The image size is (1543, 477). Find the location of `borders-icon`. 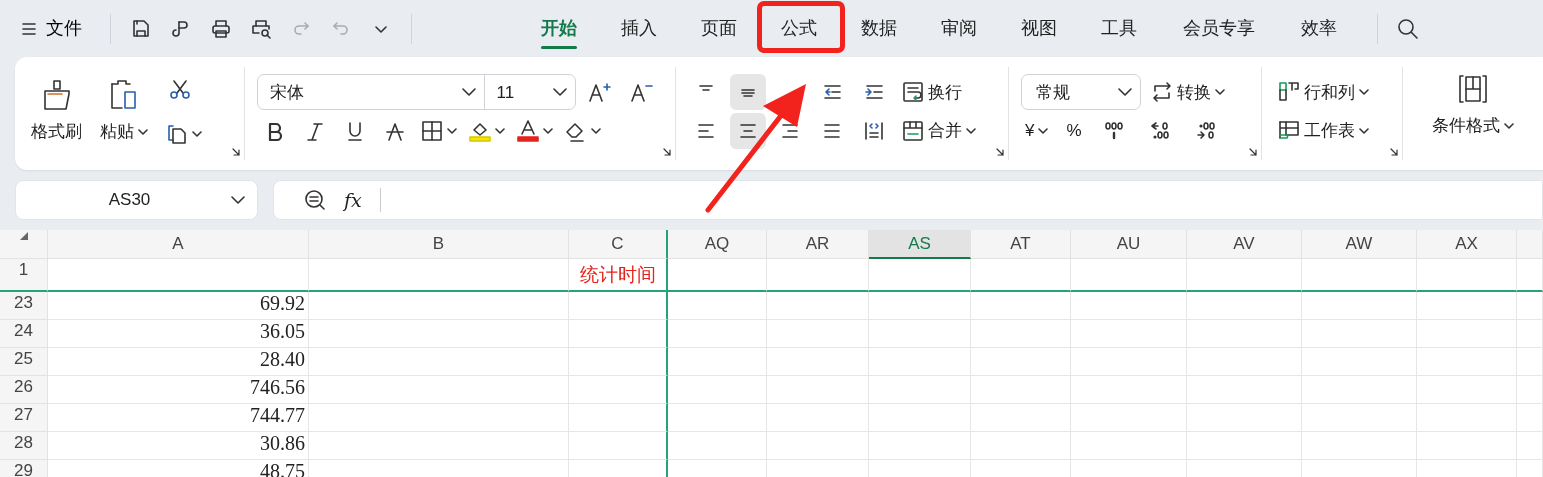

borders-icon is located at coordinates (431, 130).